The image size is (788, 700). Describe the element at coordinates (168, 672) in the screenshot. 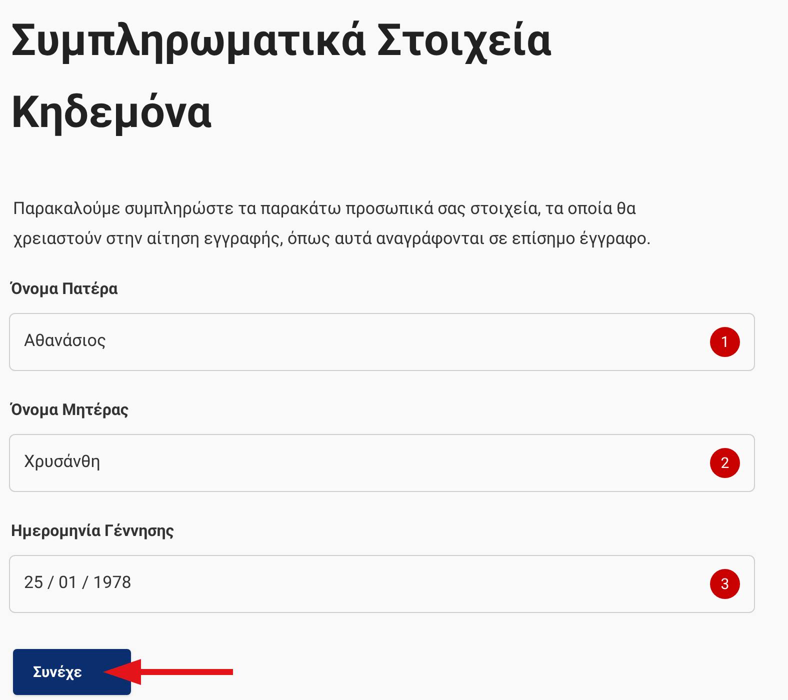

I see `arrow-icon` at that location.